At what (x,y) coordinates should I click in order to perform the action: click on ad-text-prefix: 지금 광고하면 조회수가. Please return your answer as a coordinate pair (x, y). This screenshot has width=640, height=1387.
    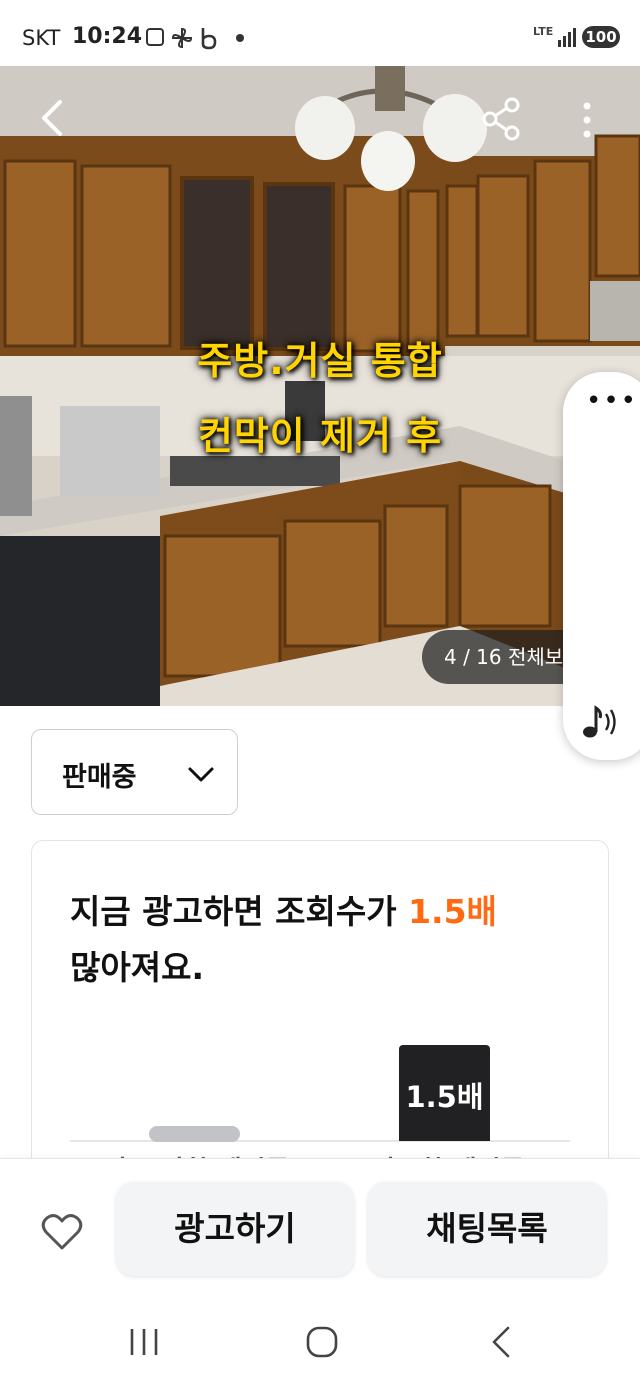
    Looking at the image, I should click on (239, 911).